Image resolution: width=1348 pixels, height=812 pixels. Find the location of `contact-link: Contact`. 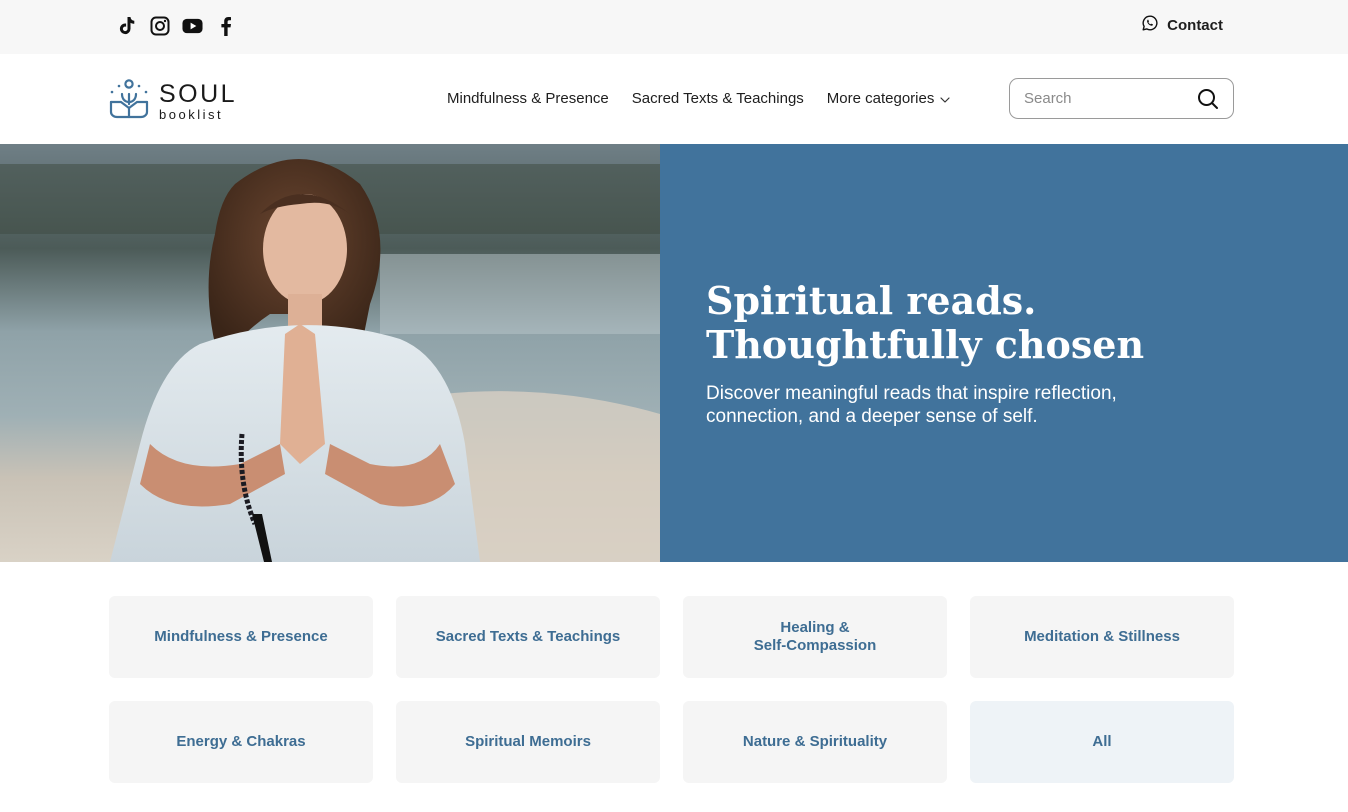

contact-link: Contact is located at coordinates (1182, 25).